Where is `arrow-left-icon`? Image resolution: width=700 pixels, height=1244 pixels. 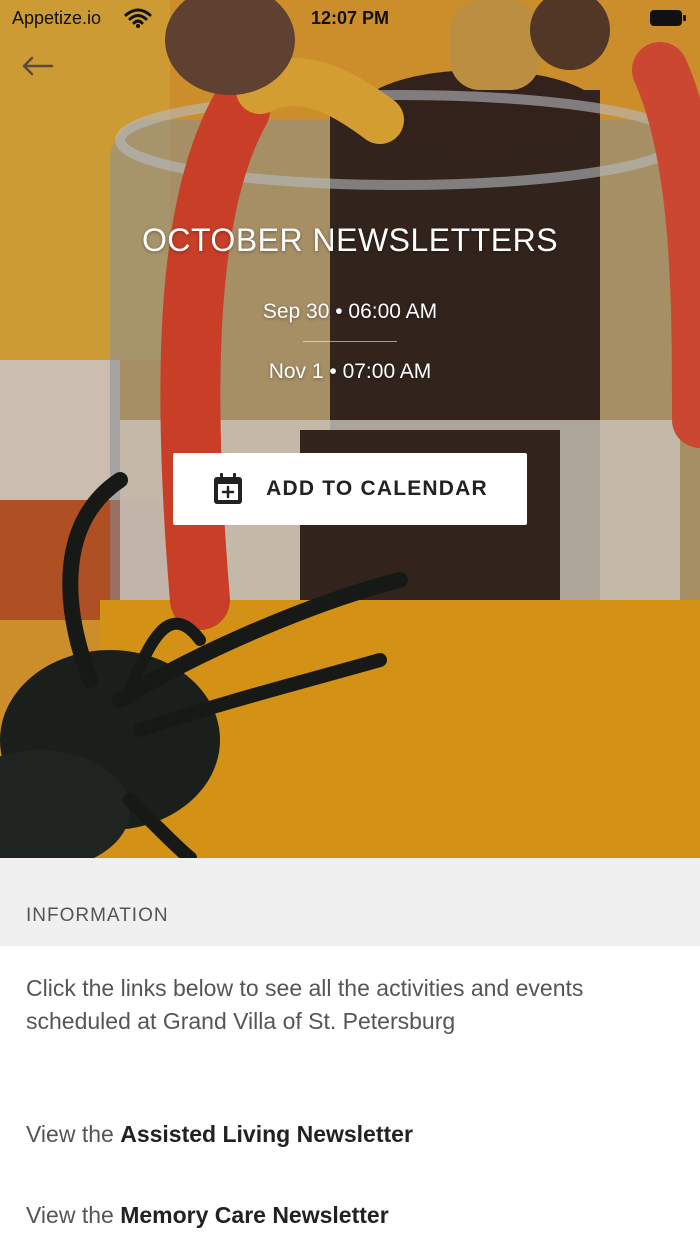
arrow-left-icon is located at coordinates (38, 66).